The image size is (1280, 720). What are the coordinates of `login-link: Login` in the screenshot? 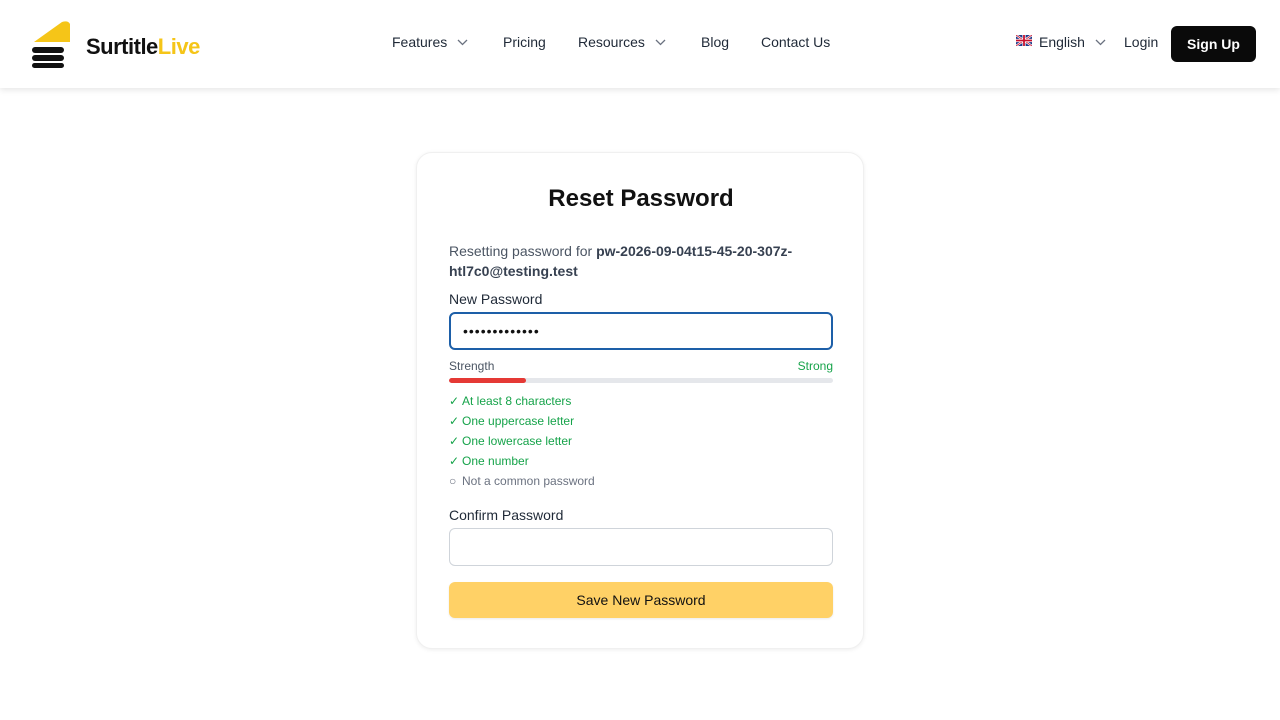 It's located at (1141, 42).